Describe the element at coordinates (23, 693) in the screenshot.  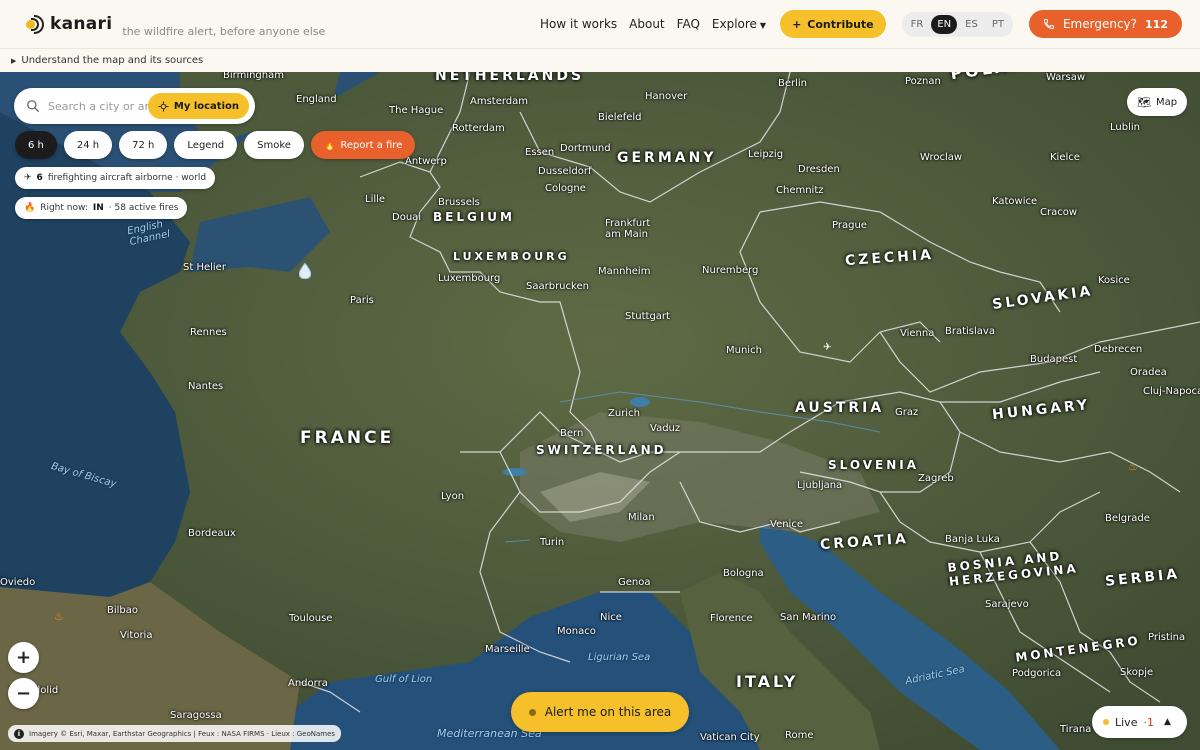
I see `zoom-out-button: −` at that location.